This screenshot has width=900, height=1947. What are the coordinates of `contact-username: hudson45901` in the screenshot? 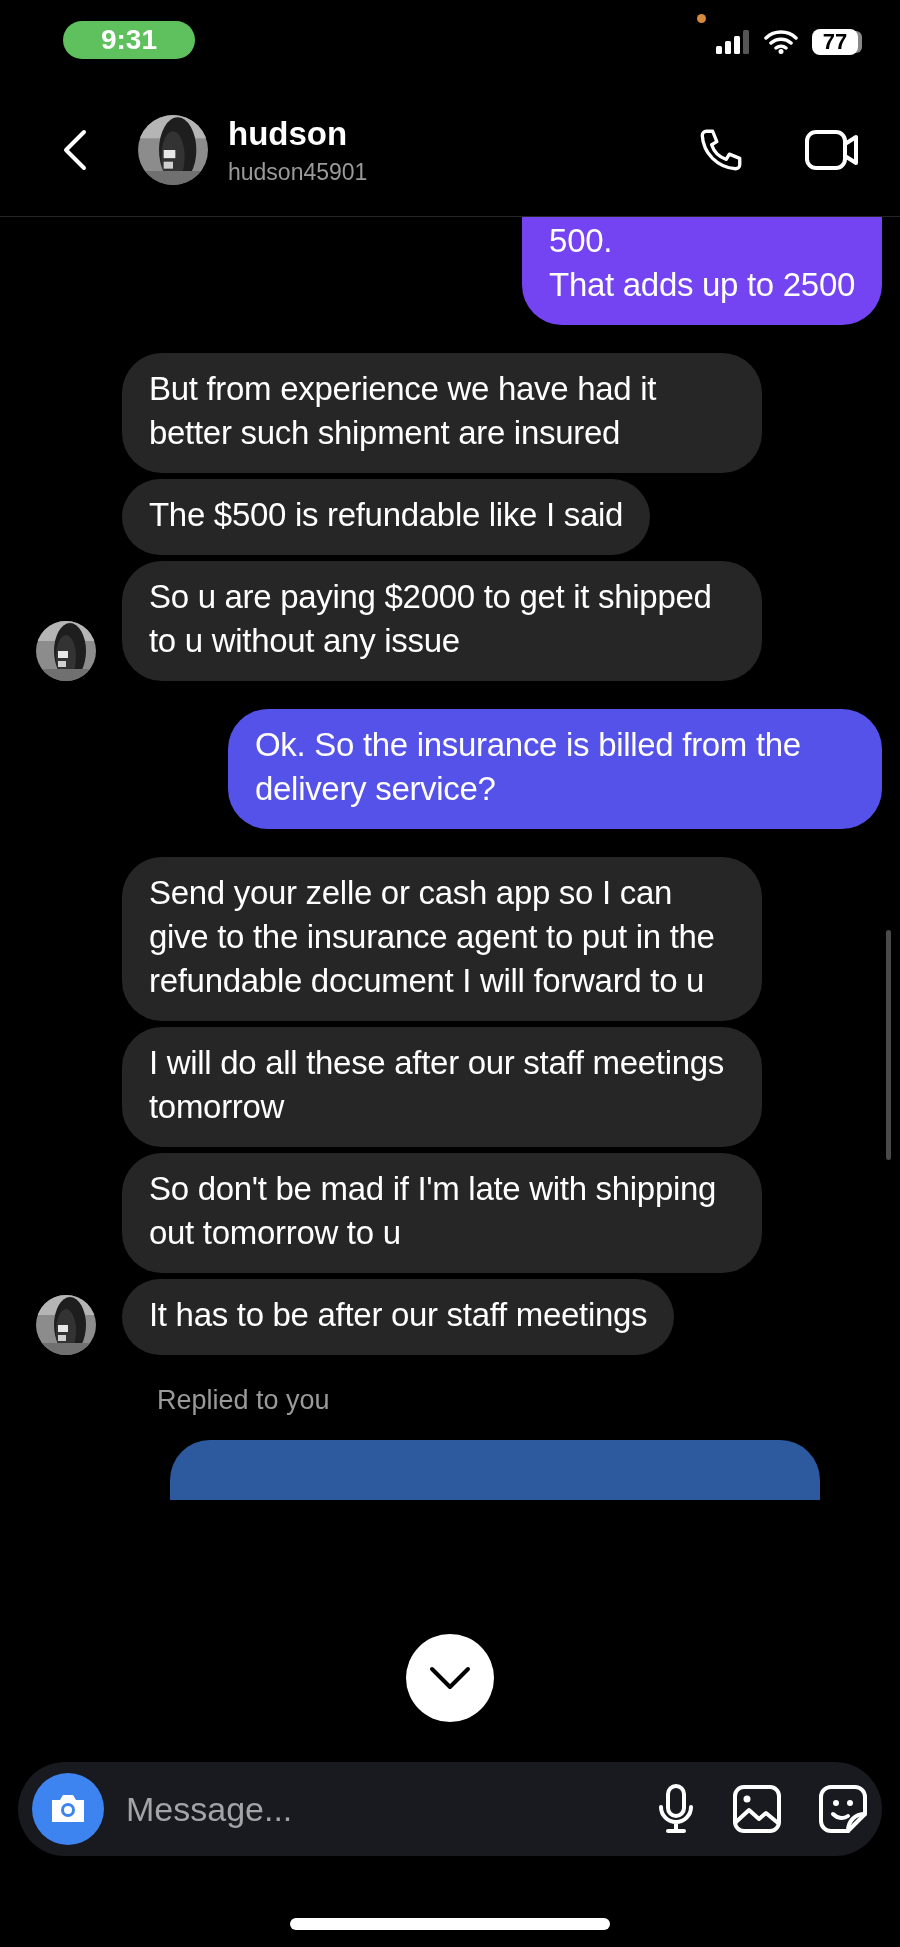 It's located at (298, 172).